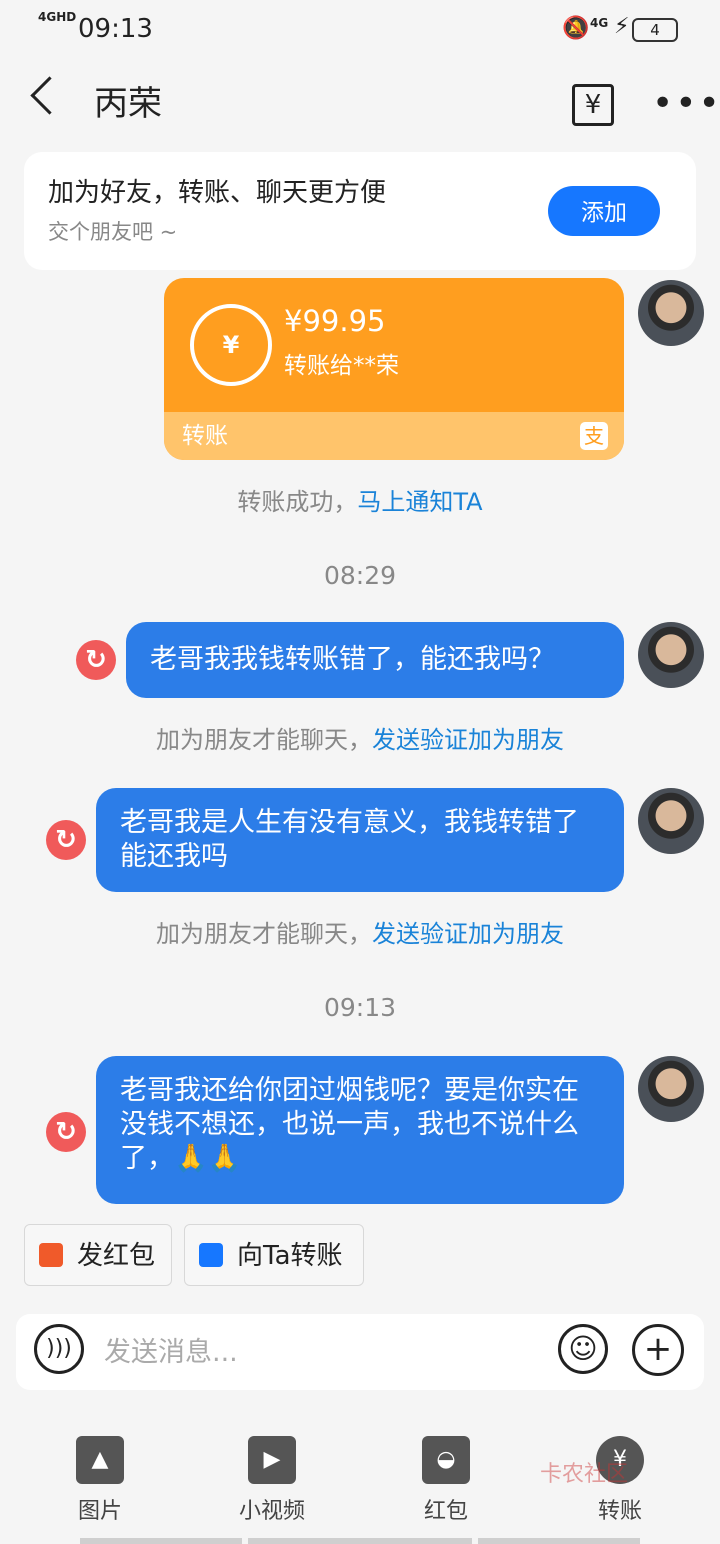  What do you see at coordinates (584, 1474) in the screenshot?
I see `watermark-logo: 卡农社区` at bounding box center [584, 1474].